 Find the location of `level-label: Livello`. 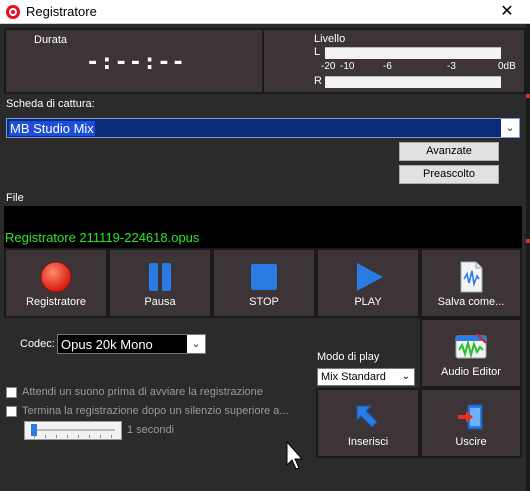

level-label: Livello is located at coordinates (330, 39).